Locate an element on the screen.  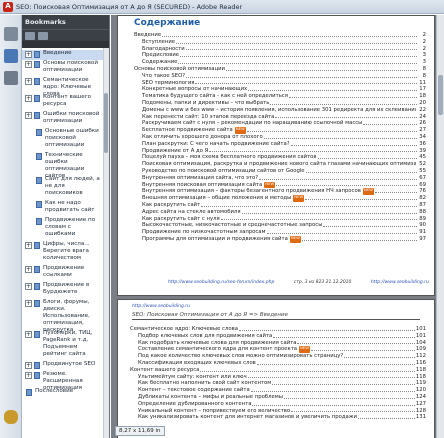
footer-link-right: http://www.seobuilding.ru is located at coordinates (400, 282).